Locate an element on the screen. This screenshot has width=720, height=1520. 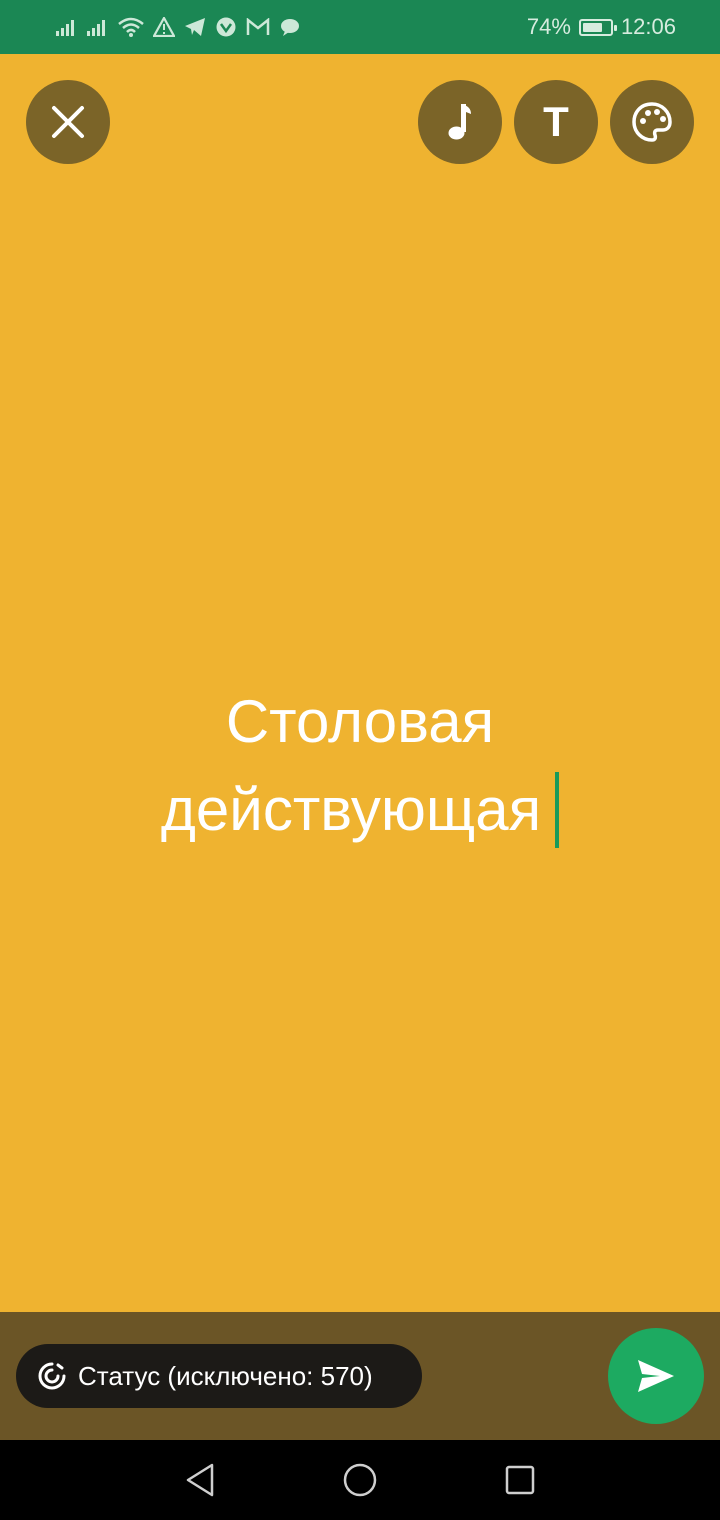
gmail-icon is located at coordinates (258, 26).